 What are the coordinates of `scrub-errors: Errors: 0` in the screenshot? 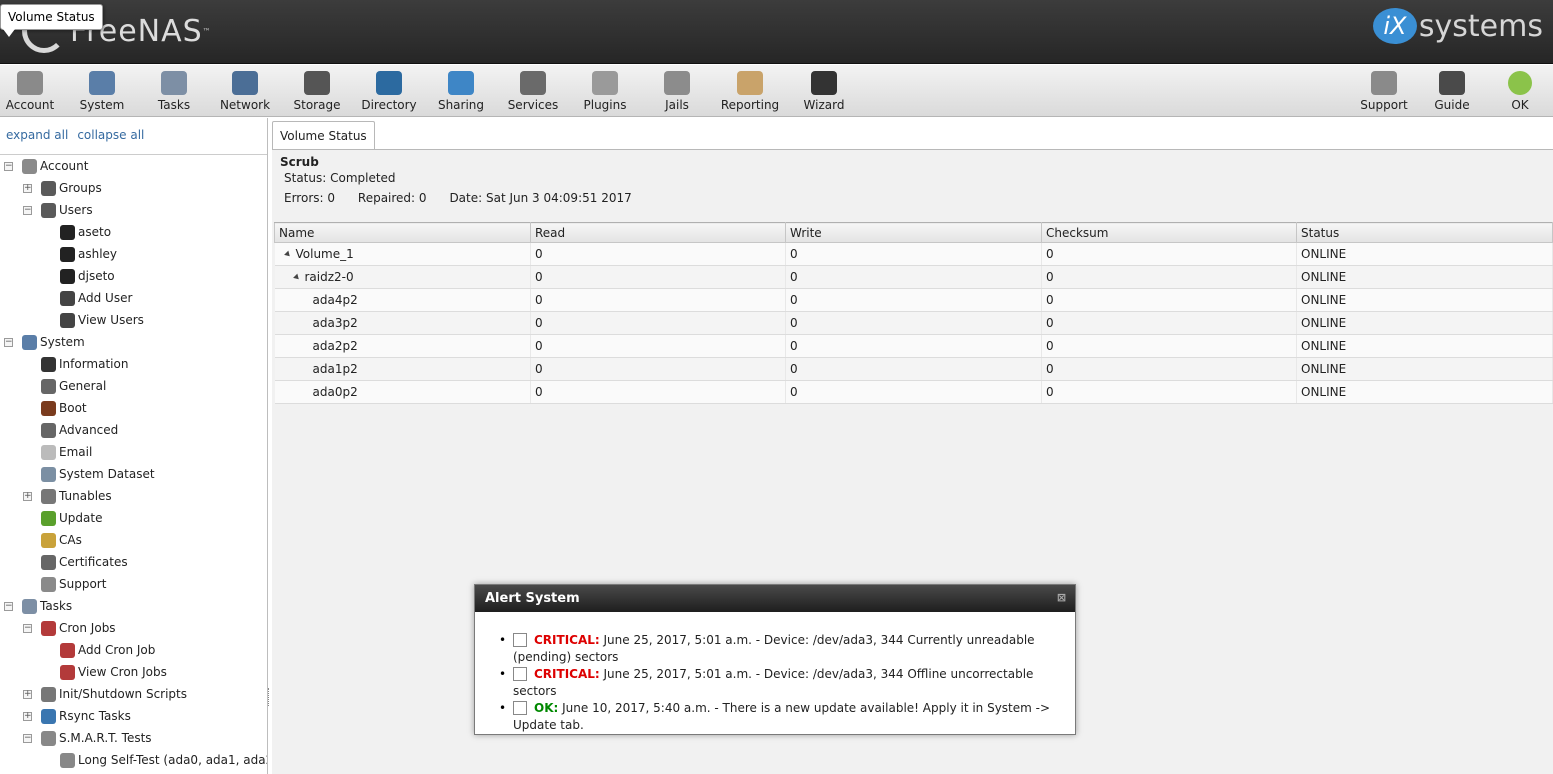 It's located at (309, 198).